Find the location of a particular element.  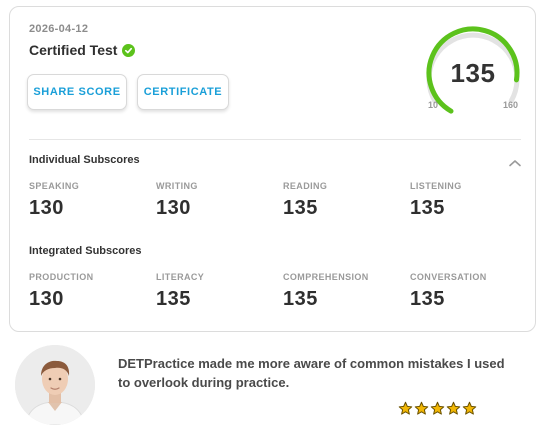

rating-stars is located at coordinates (437, 408).